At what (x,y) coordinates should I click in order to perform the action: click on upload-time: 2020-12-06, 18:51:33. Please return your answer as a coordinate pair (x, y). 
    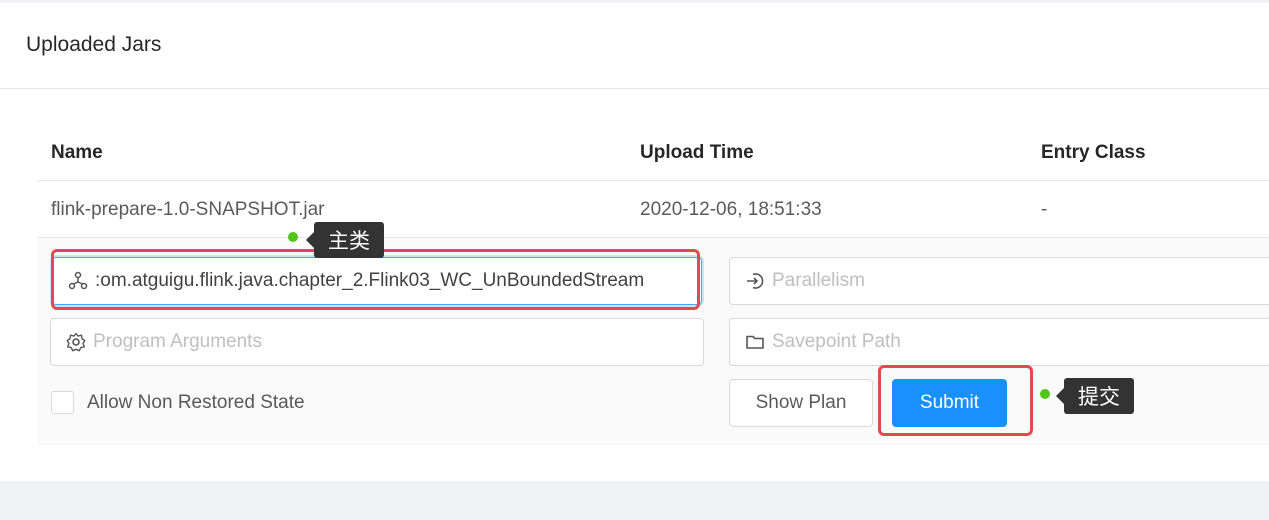
    Looking at the image, I should click on (731, 209).